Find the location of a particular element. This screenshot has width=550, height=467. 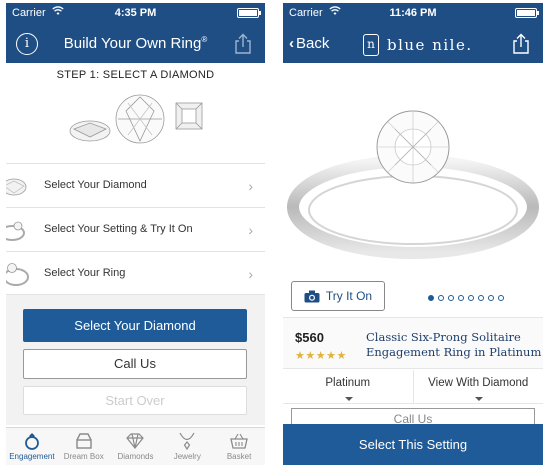

menu-item-select-setting: Select Your Setting & Try It On › is located at coordinates (135, 229).